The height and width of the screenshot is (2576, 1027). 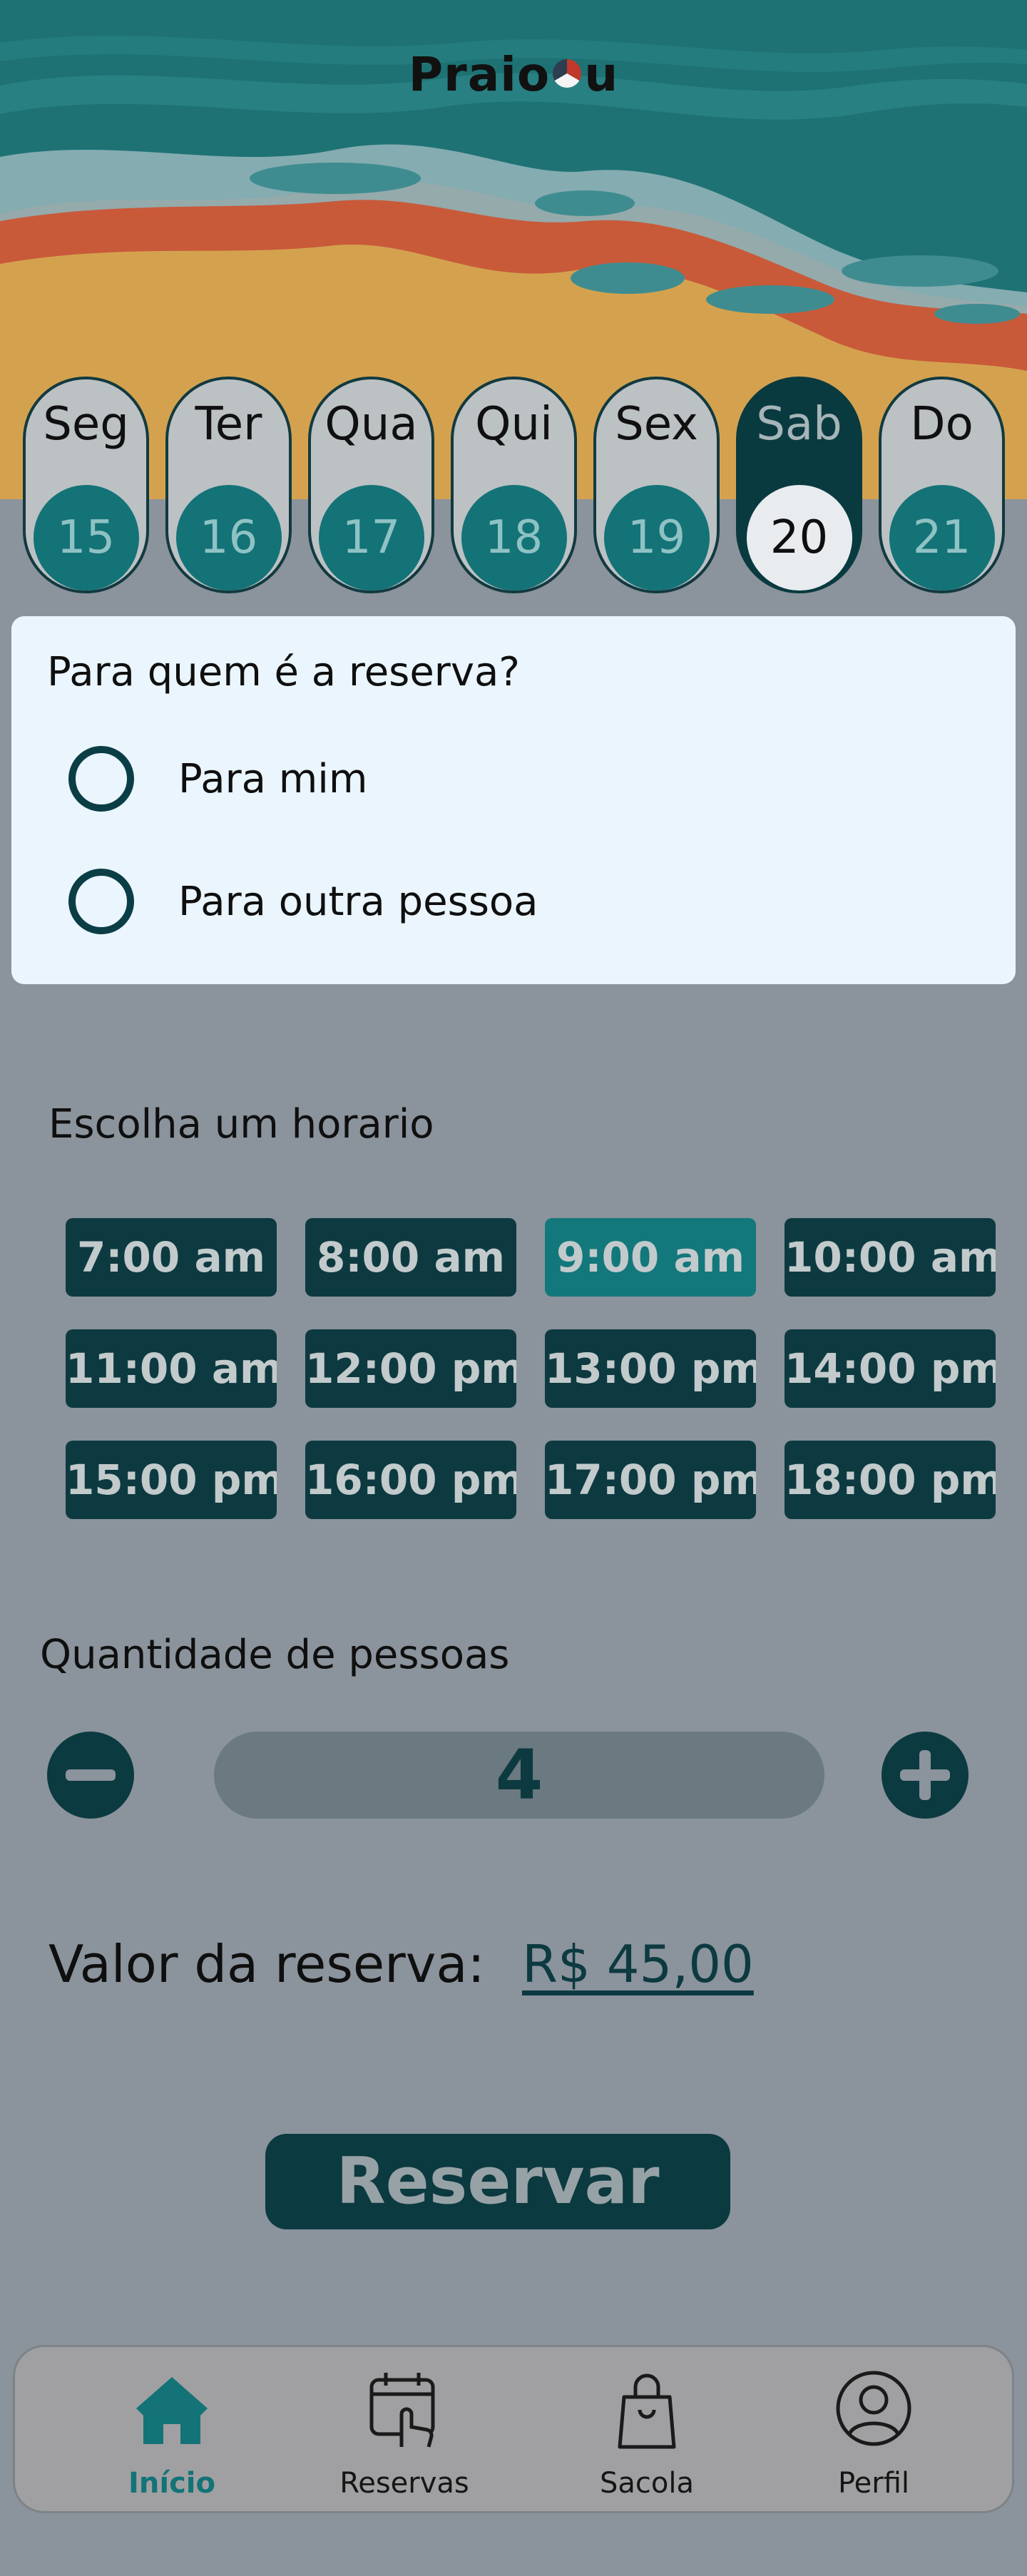 I want to click on day-pill: Seg 15, so click(x=86, y=485).